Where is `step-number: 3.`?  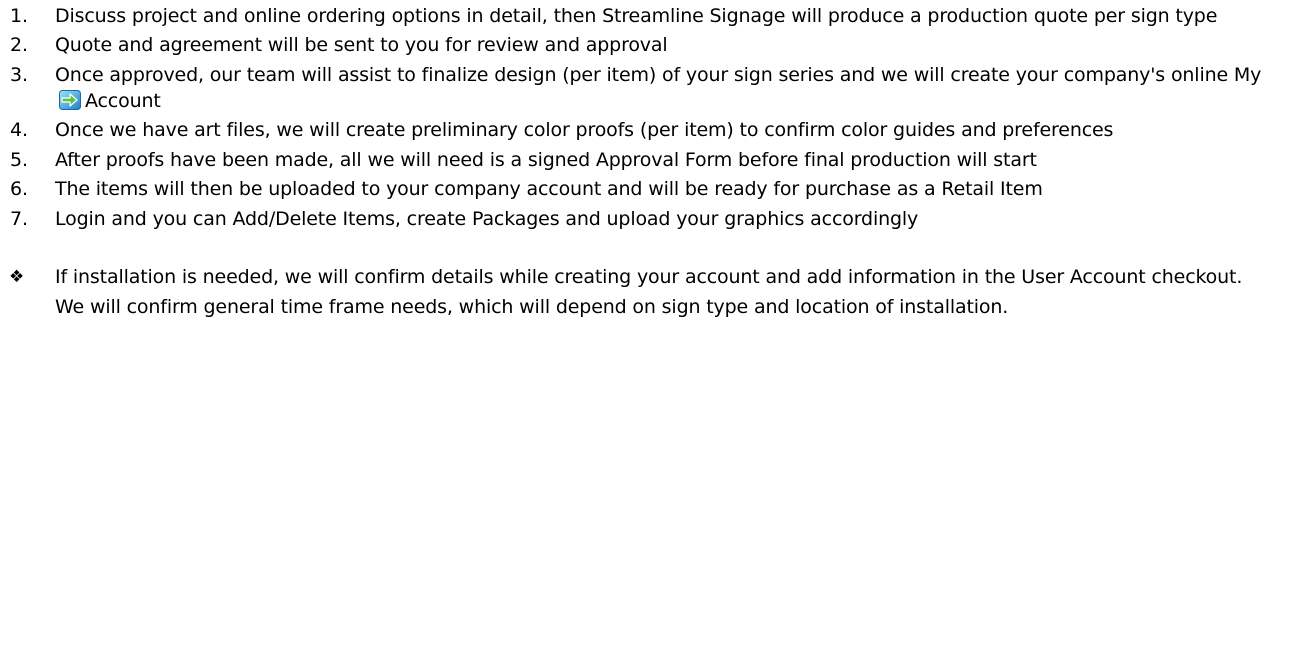 step-number: 3. is located at coordinates (19, 74).